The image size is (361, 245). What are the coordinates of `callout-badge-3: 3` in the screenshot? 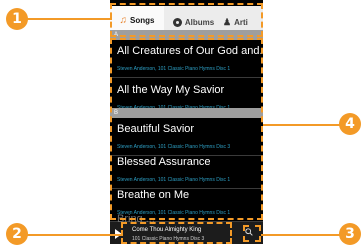 It's located at (350, 234).